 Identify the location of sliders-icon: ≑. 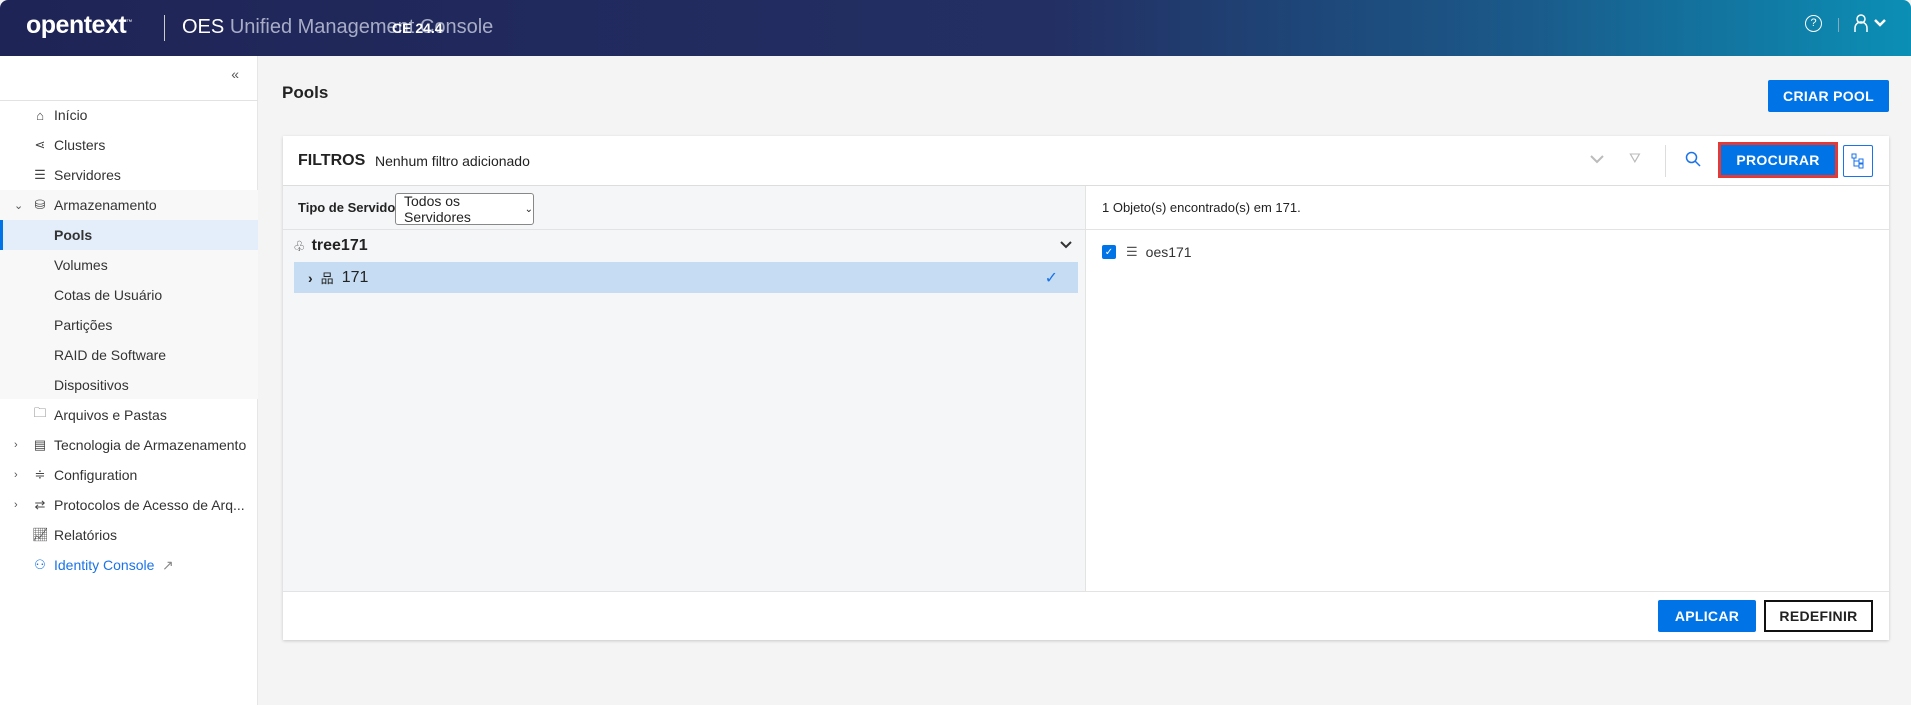
(40, 474).